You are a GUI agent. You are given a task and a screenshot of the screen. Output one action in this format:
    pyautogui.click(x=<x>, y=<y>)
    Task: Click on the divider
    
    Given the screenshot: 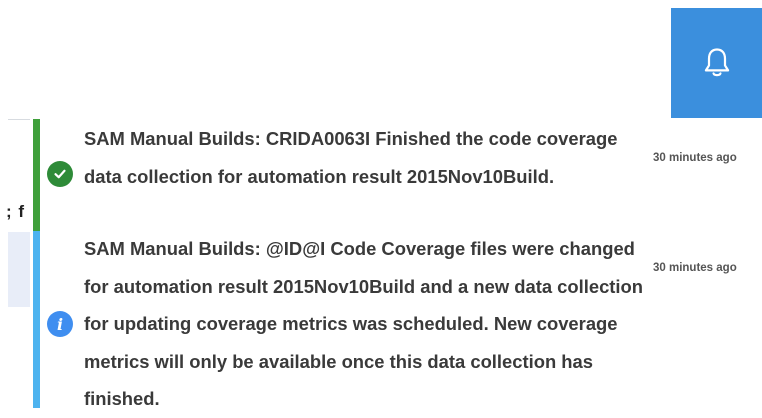 What is the action you would take?
    pyautogui.click(x=19, y=119)
    